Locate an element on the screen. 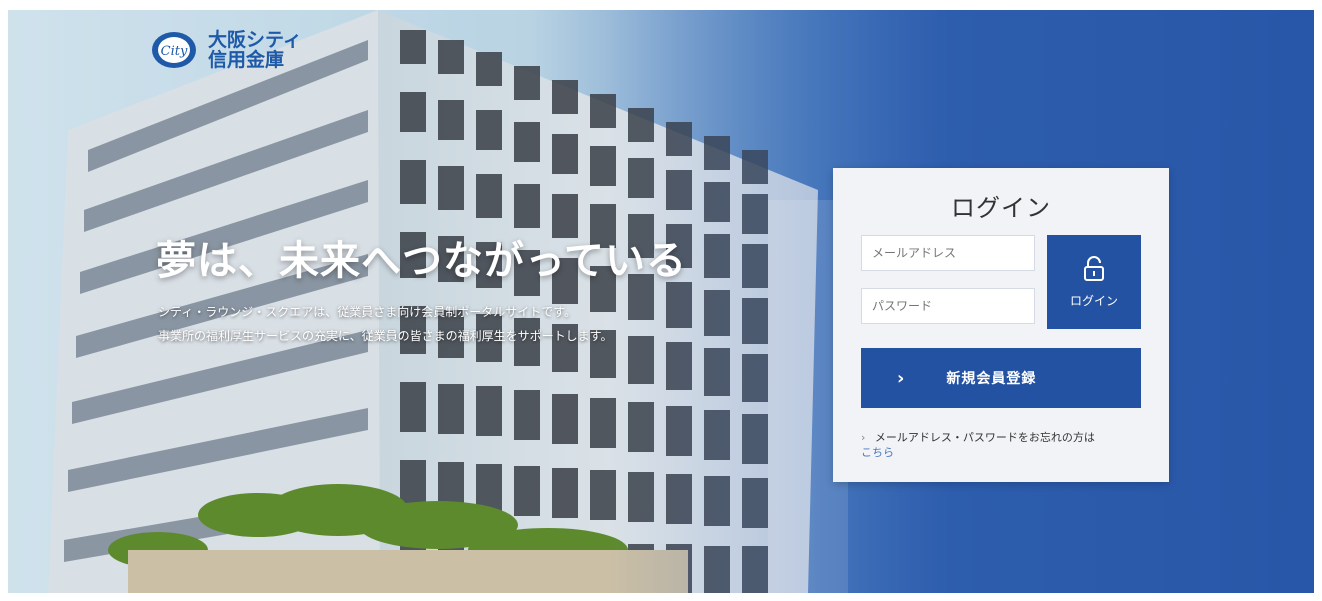 This screenshot has height=601, width=1322. register-button-label: 新規会員登録 is located at coordinates (991, 379).